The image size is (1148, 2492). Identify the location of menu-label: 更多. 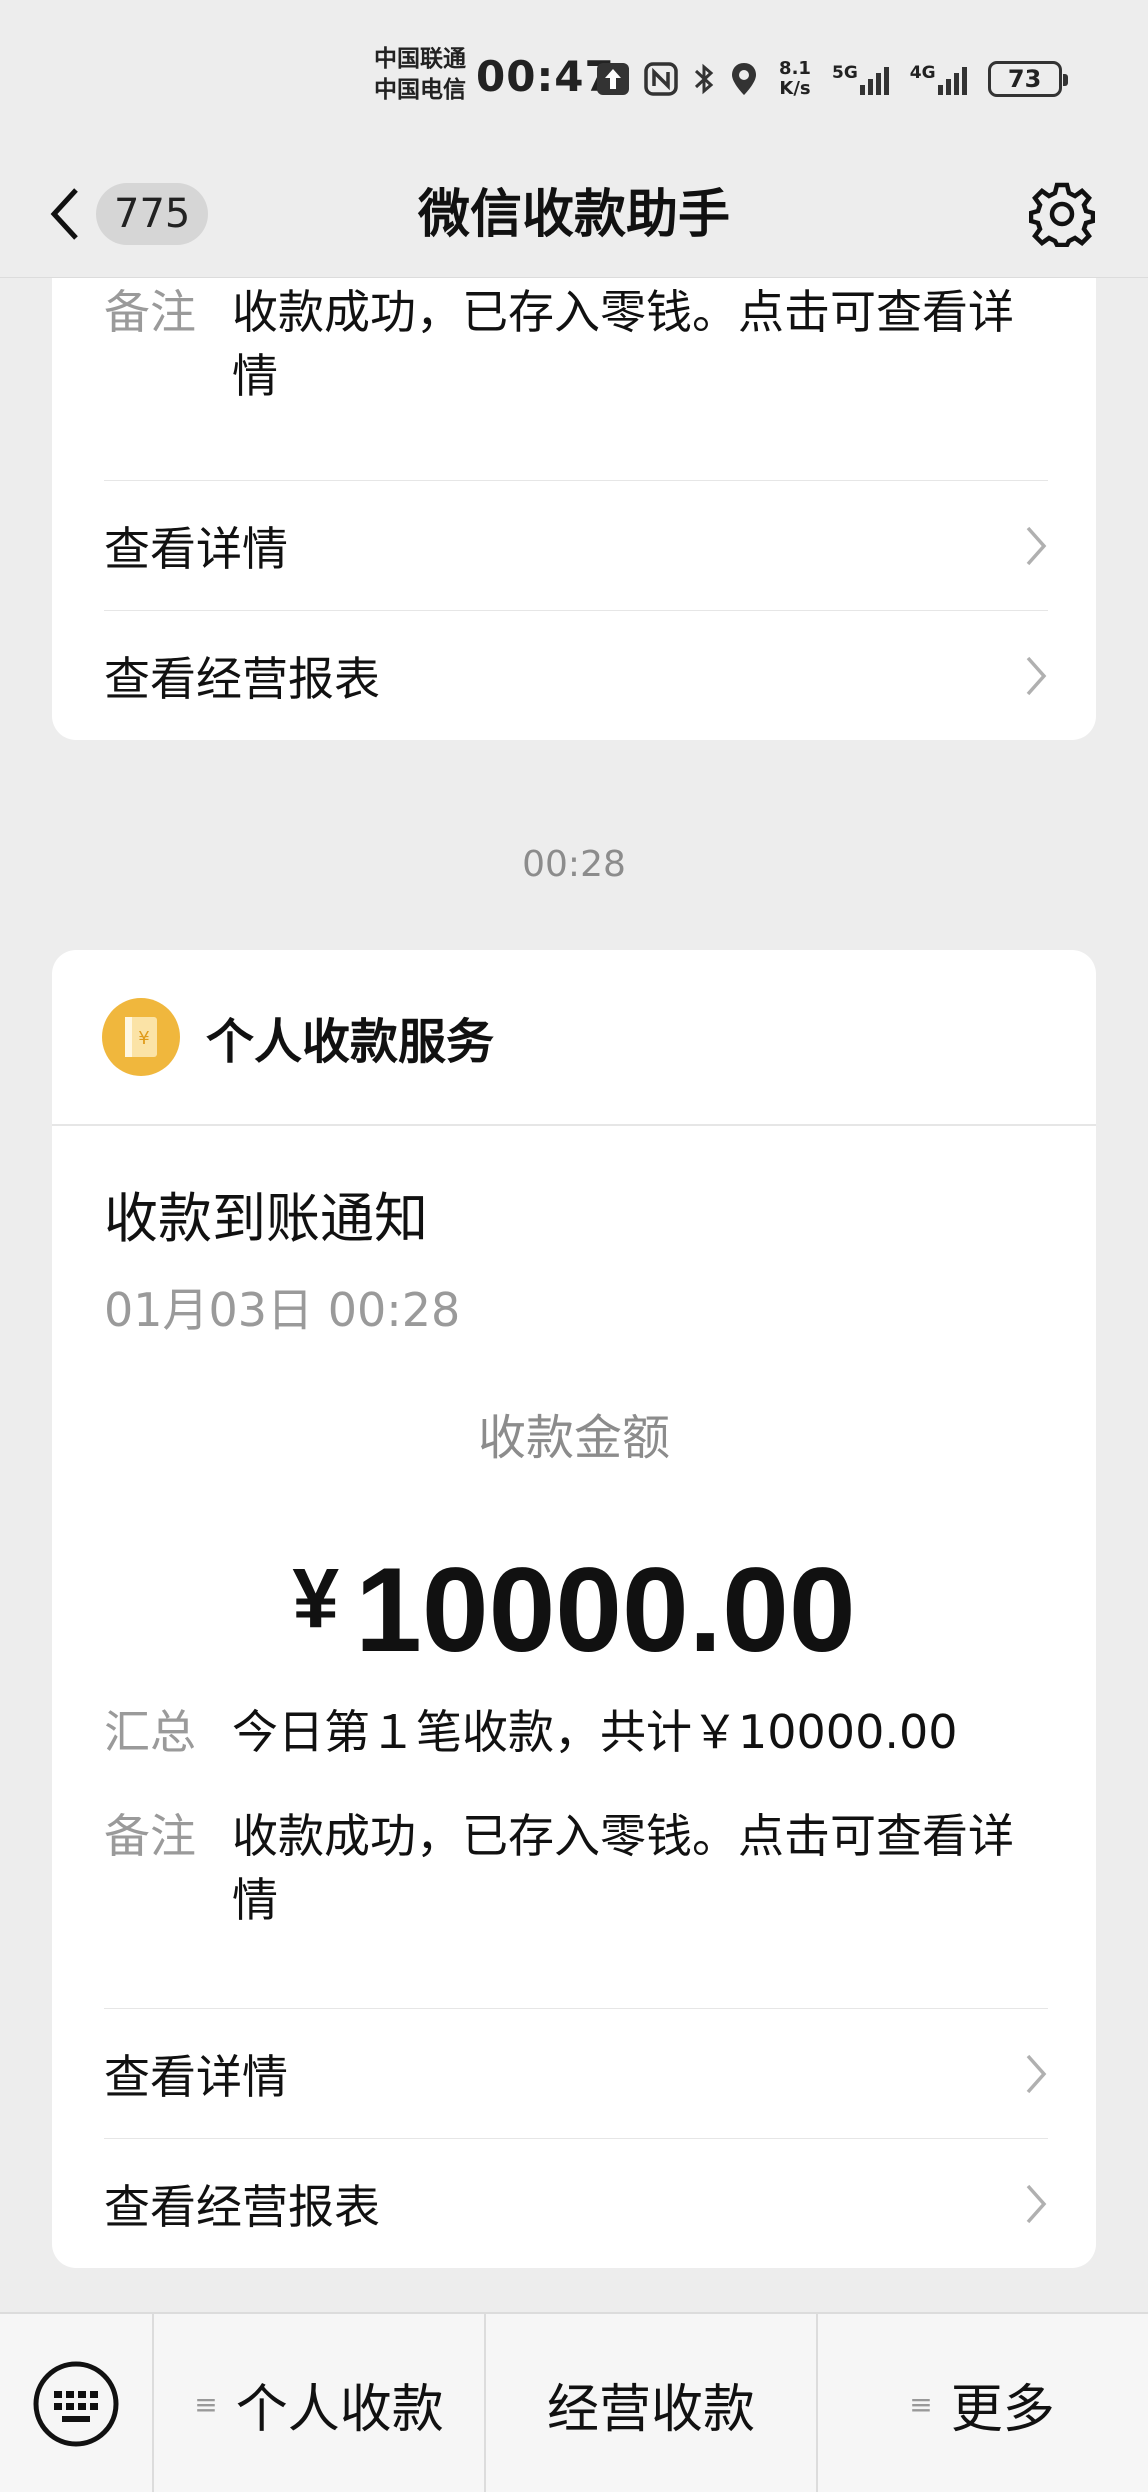
(1002, 2409).